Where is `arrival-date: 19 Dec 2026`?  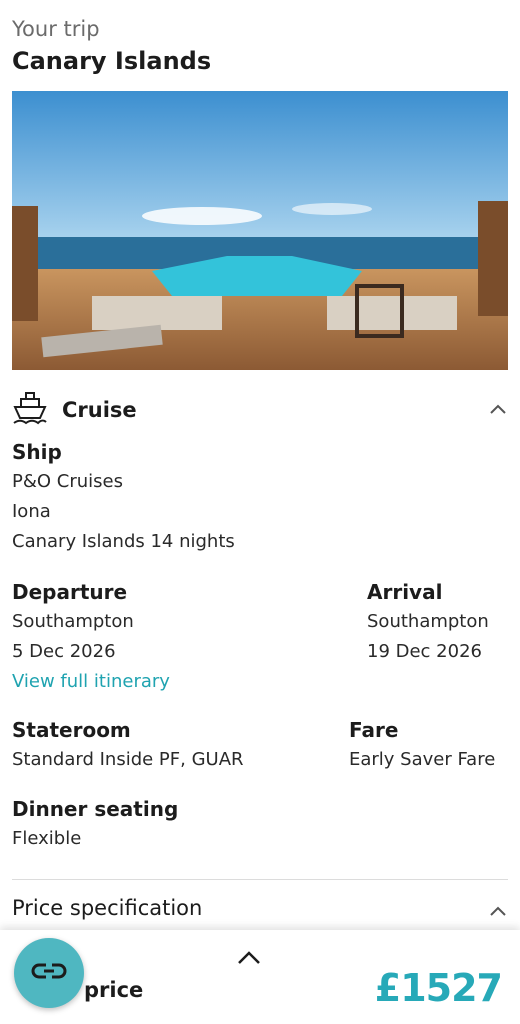 arrival-date: 19 Dec 2026 is located at coordinates (424, 651).